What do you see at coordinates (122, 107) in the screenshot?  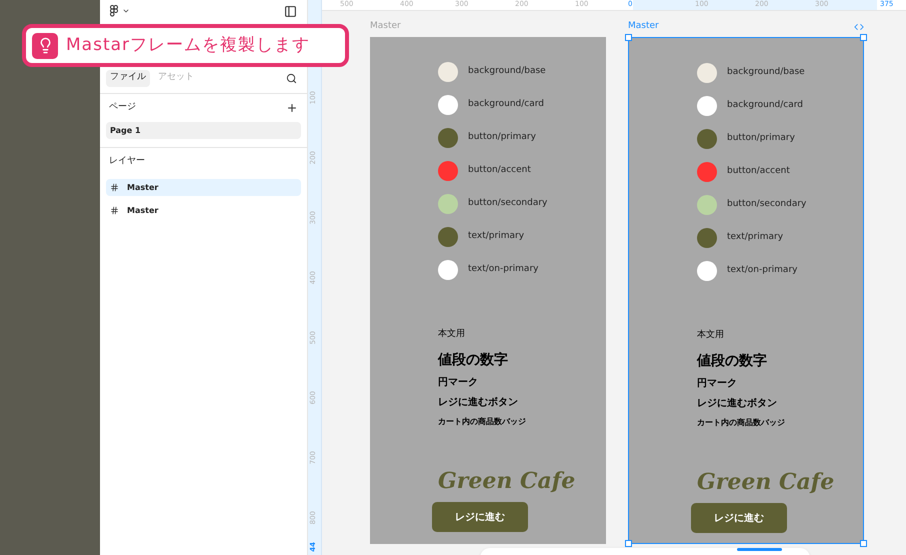 I see `section-title: ページ` at bounding box center [122, 107].